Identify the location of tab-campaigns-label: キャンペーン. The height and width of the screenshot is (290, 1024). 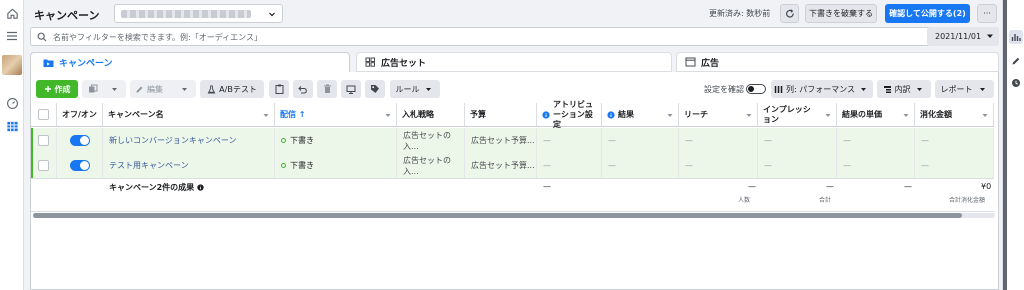
(86, 64).